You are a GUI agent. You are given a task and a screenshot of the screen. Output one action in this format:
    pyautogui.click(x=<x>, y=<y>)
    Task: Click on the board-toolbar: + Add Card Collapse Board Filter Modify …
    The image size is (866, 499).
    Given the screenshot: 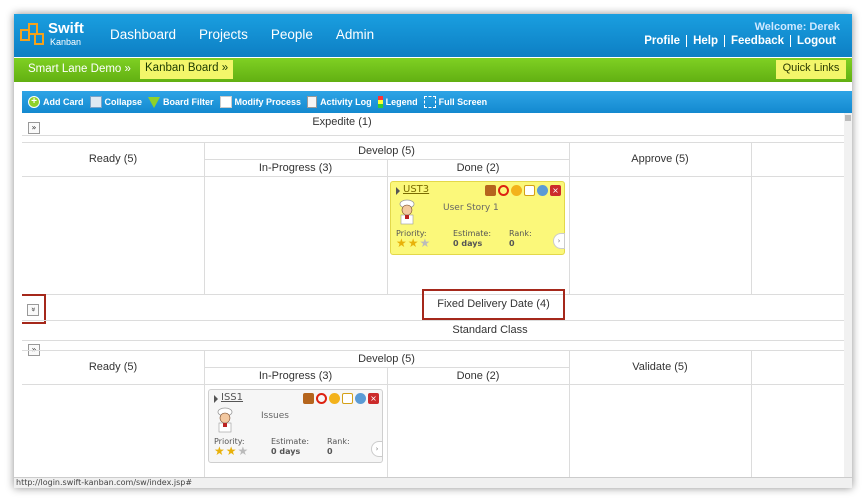 What is the action you would take?
    pyautogui.click(x=437, y=102)
    